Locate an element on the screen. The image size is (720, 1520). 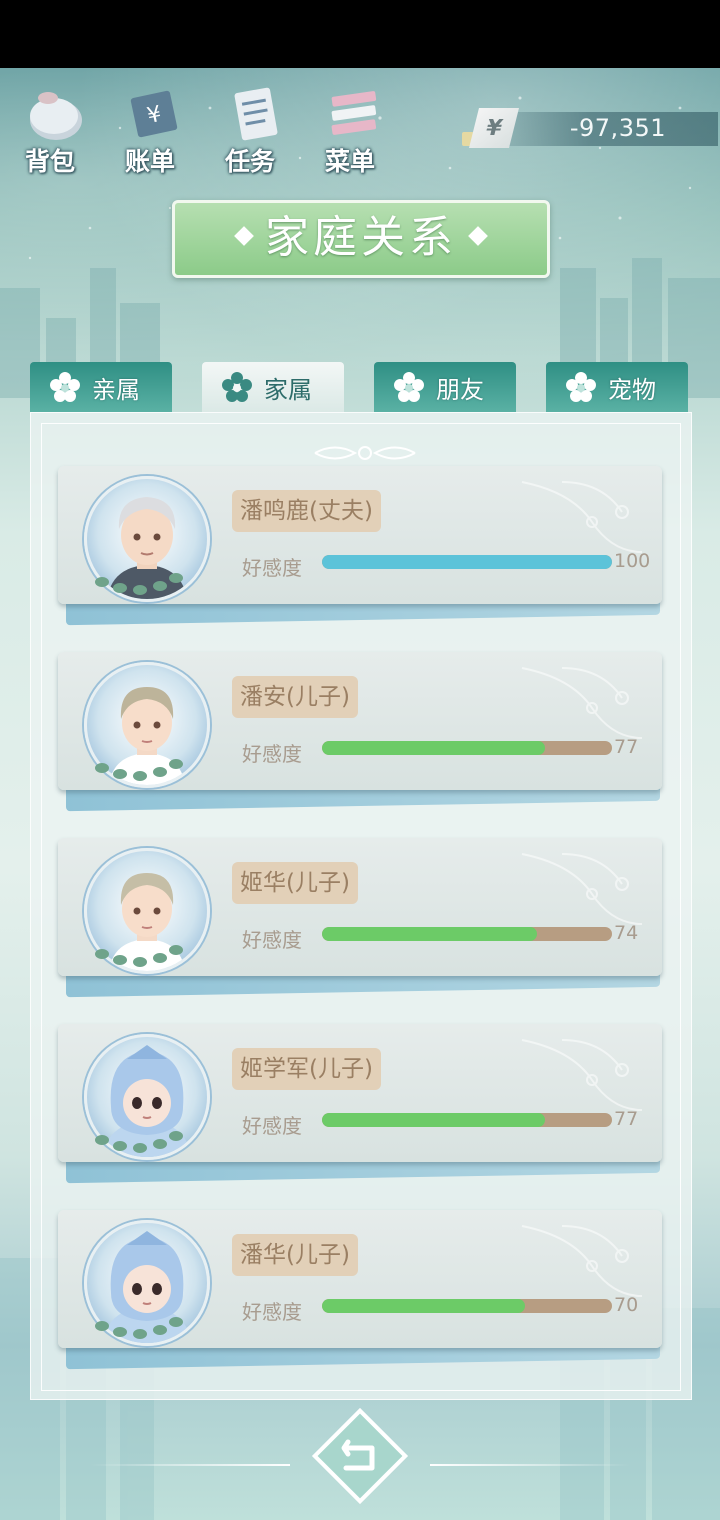
member-card: 姬华(儿子) 好感度 74 is located at coordinates (360, 918).